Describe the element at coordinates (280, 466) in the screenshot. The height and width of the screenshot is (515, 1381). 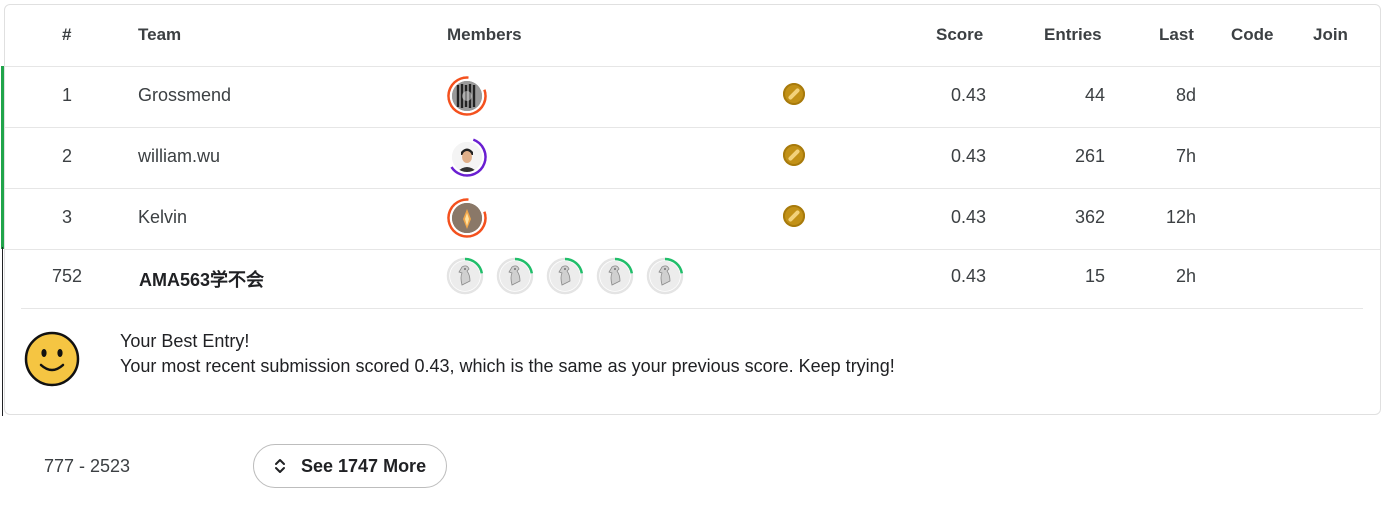
I see `expand-chevron-icon` at that location.